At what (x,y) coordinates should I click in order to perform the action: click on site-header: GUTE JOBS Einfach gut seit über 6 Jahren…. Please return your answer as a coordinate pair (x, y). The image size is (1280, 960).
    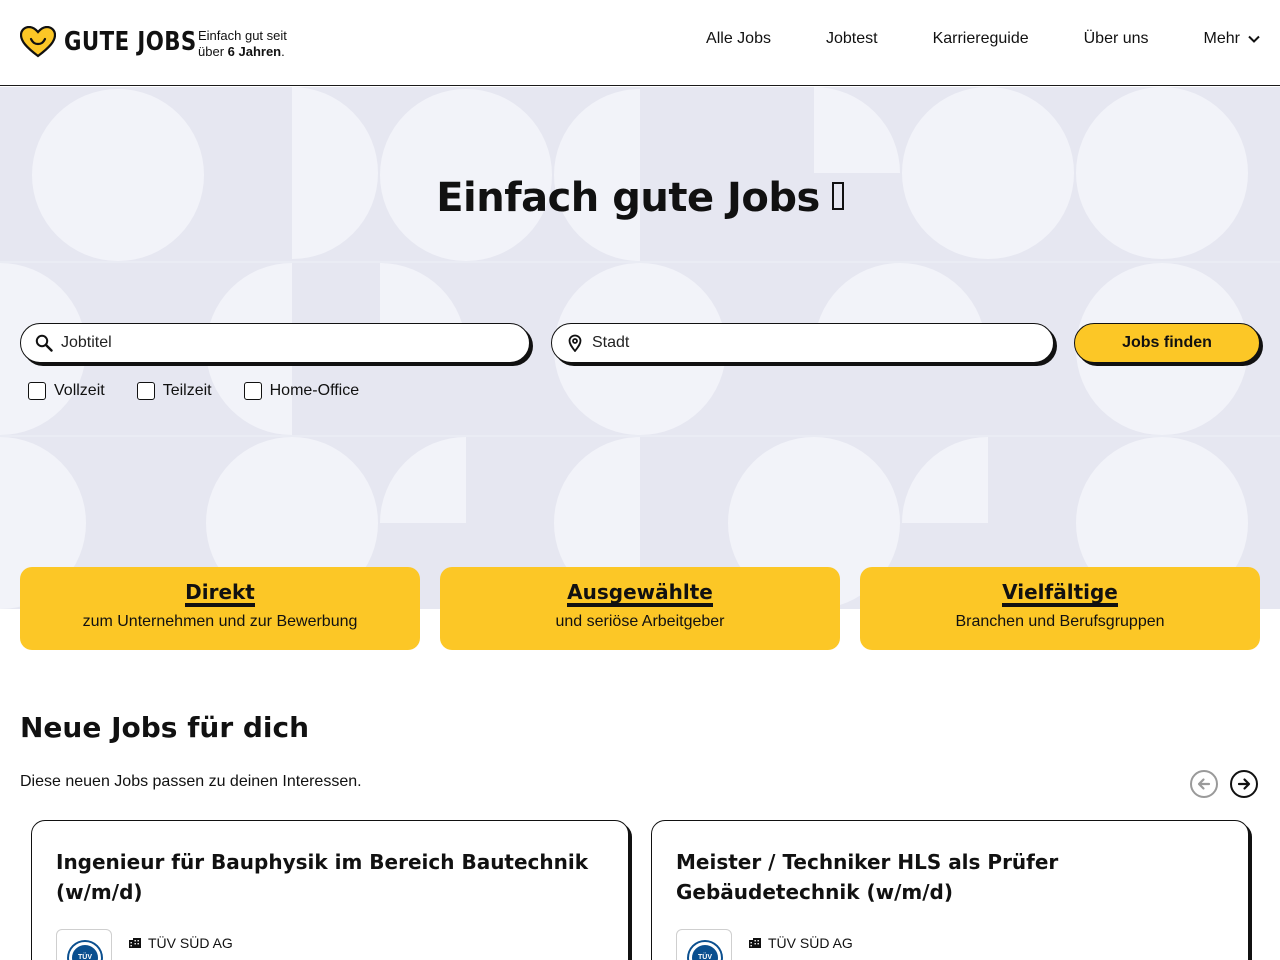
    Looking at the image, I should click on (640, 43).